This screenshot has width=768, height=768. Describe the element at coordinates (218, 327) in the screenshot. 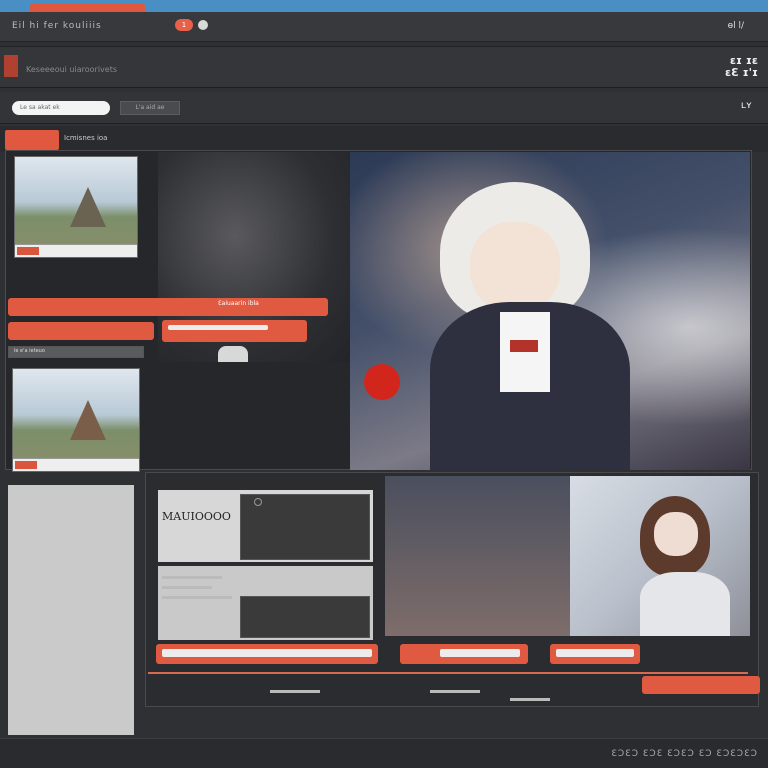

I see `progress-line` at that location.